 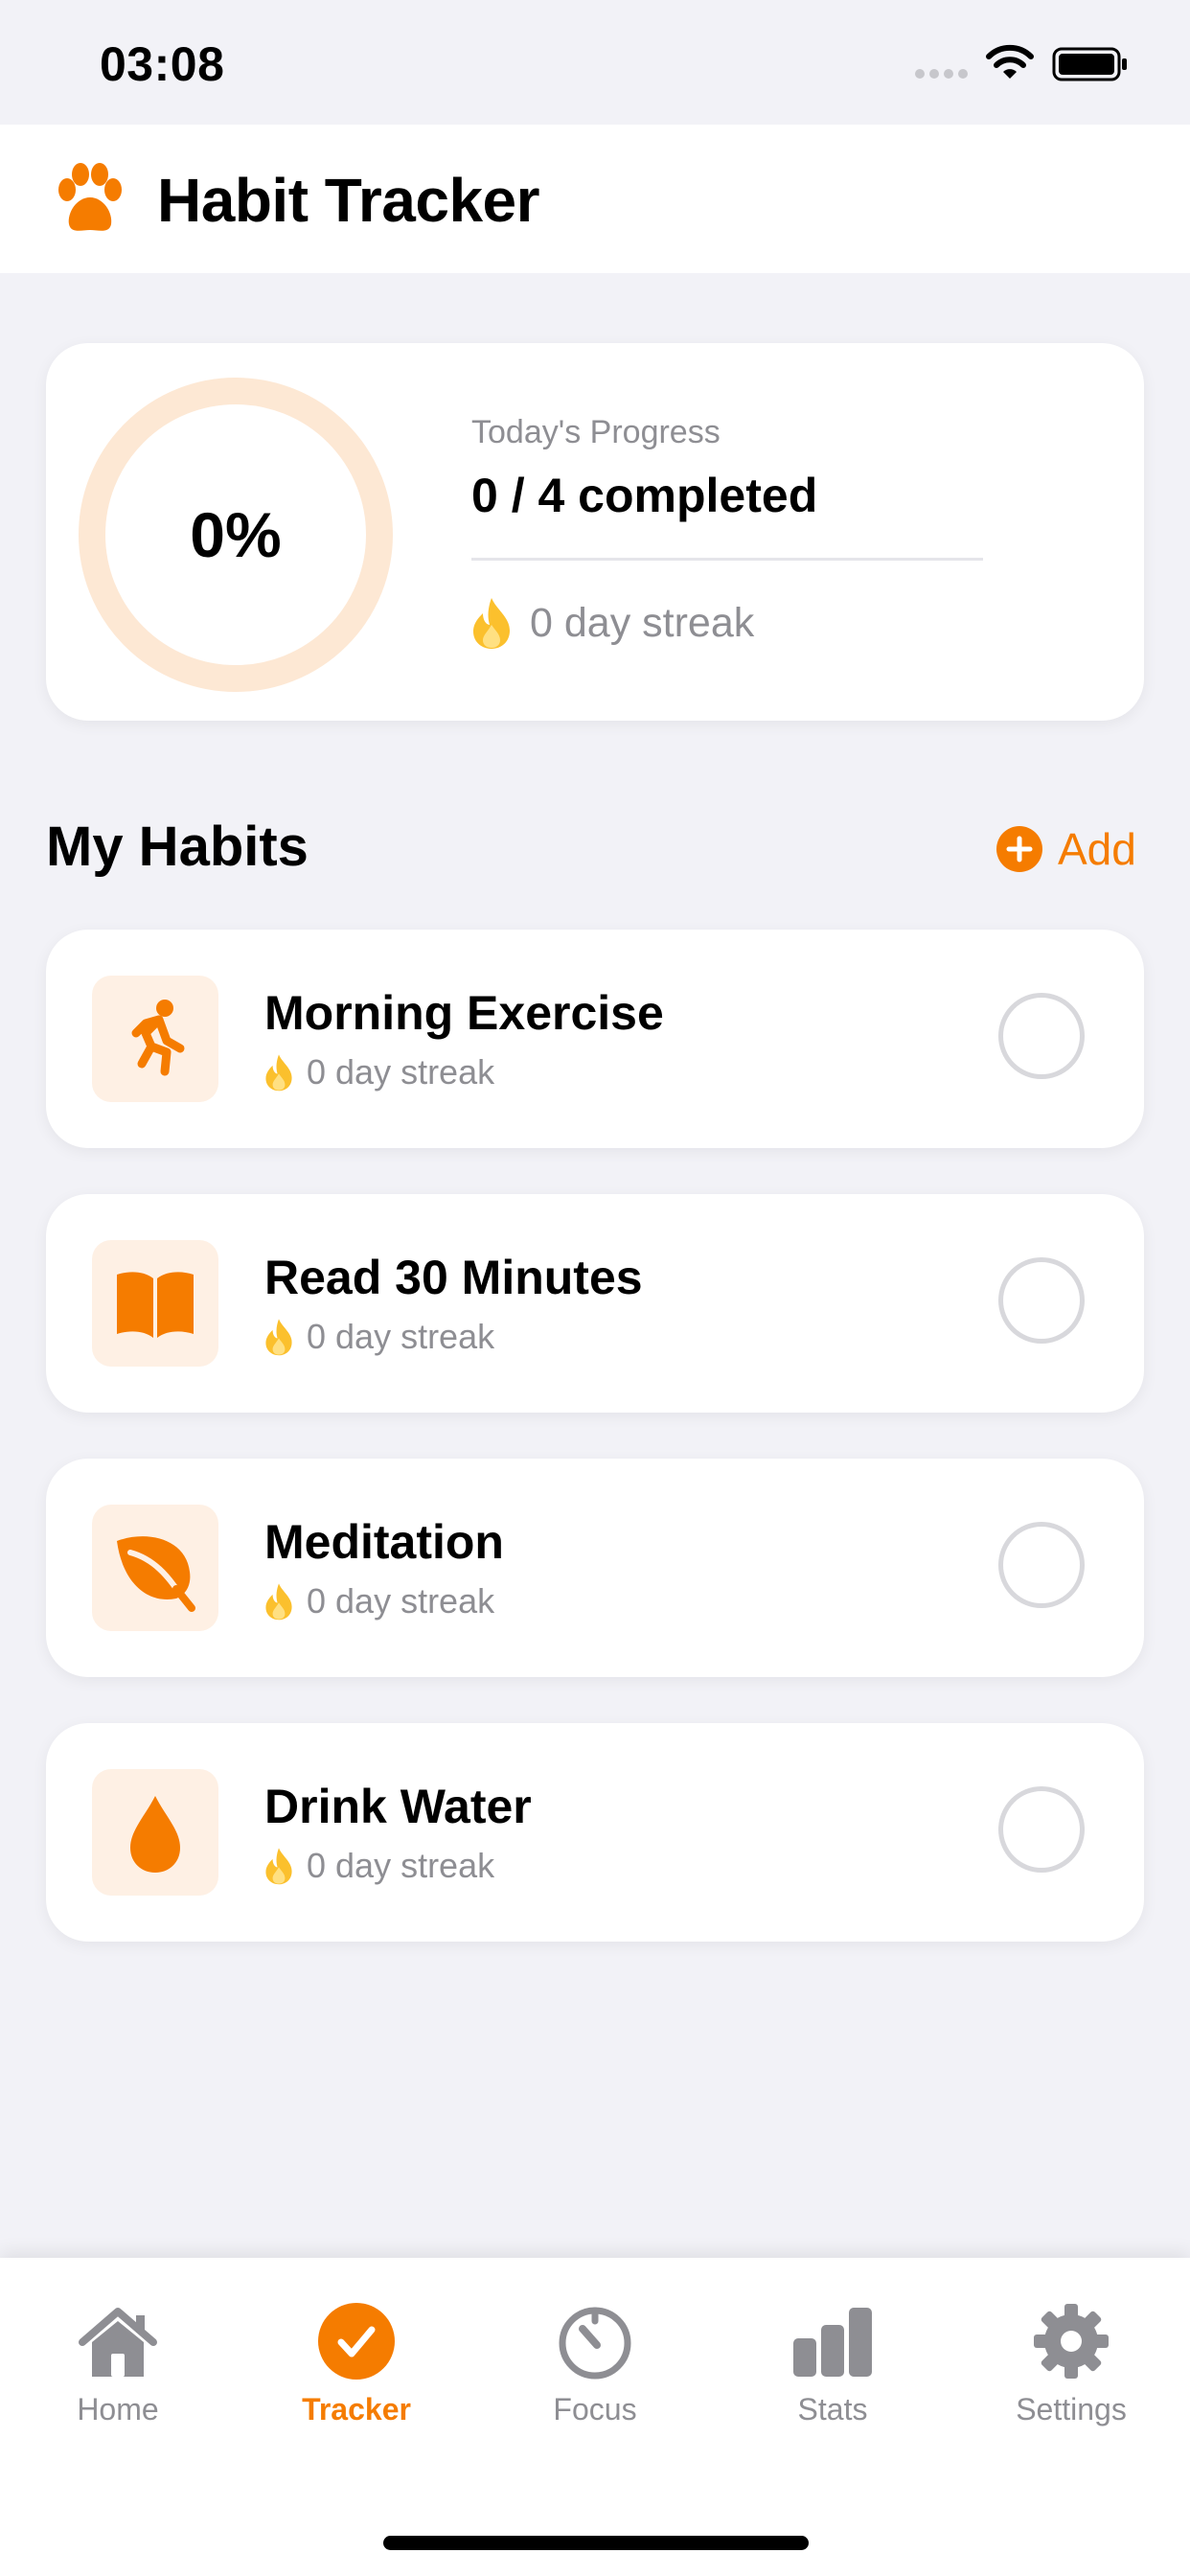 I want to click on bar-chart-icon, so click(x=833, y=2342).